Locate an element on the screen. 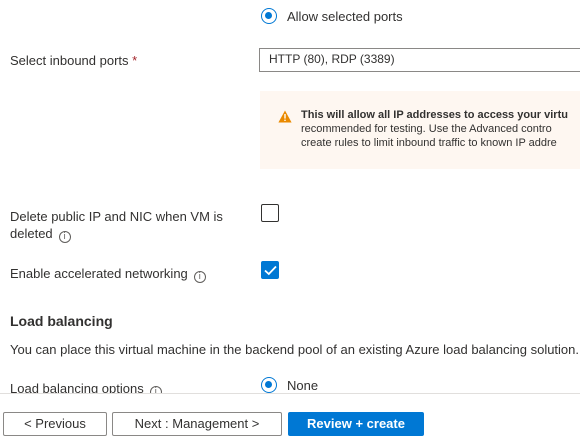 The height and width of the screenshot is (447, 580). accelerated-networking-checkbox is located at coordinates (270, 270).